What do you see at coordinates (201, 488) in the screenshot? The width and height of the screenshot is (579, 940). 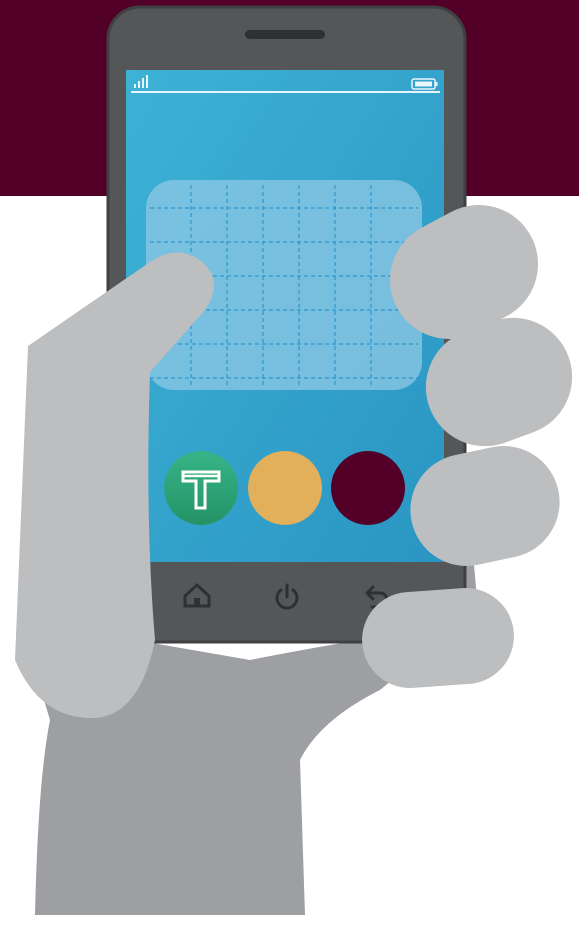 I see `t-logo-app-icon` at bounding box center [201, 488].